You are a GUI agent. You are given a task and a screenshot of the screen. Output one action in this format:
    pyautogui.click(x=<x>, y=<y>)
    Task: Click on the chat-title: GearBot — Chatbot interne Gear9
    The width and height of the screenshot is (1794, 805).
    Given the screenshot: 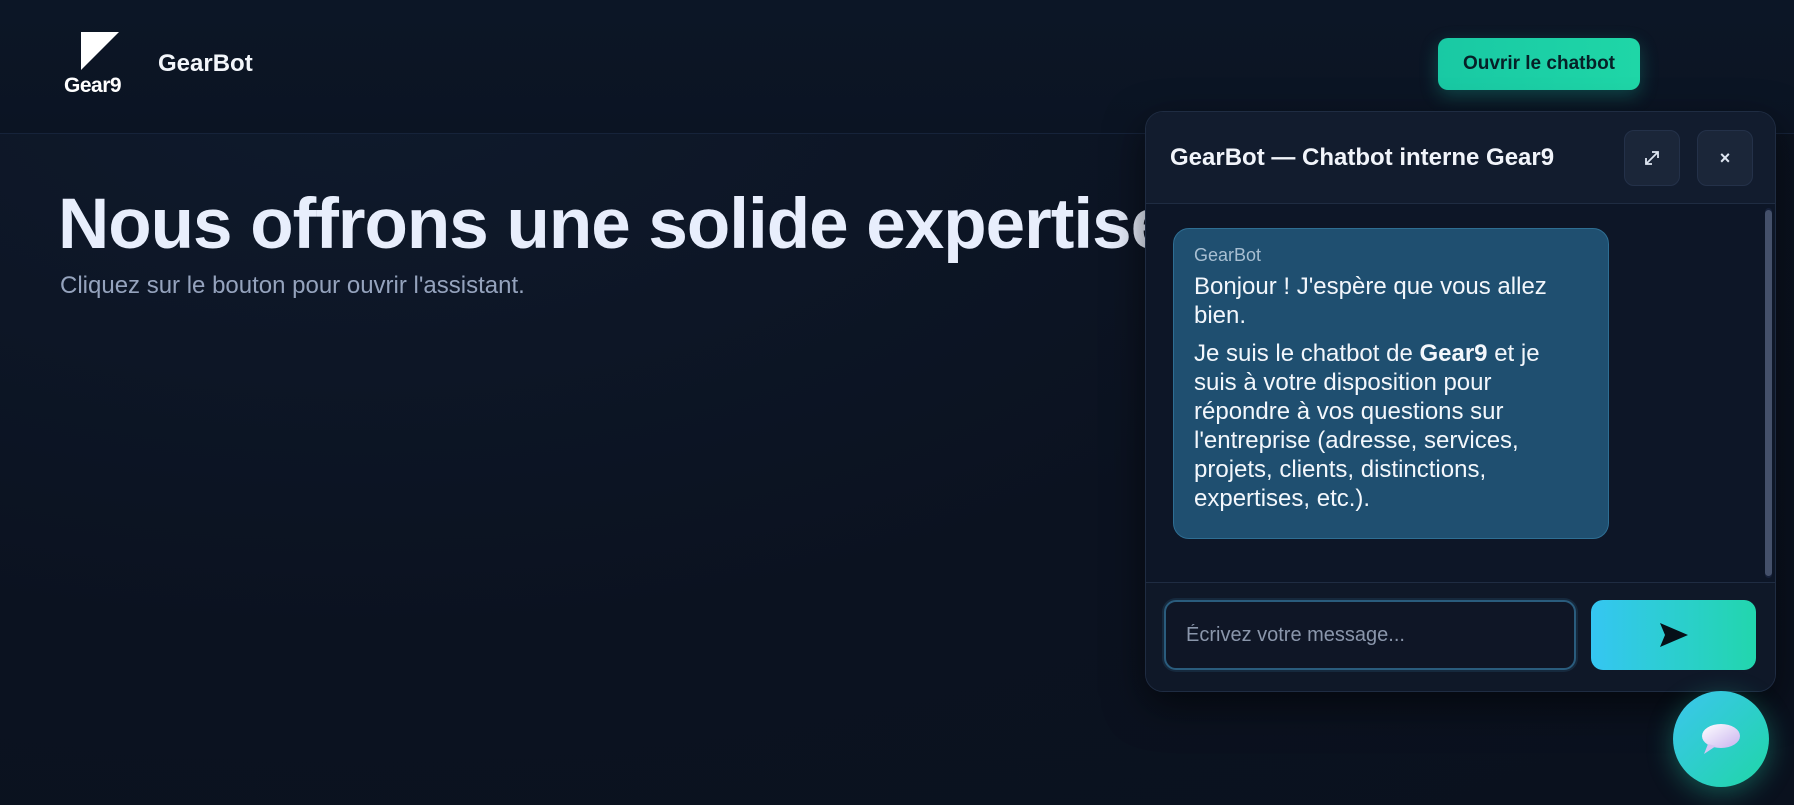 What is the action you would take?
    pyautogui.click(x=1362, y=157)
    